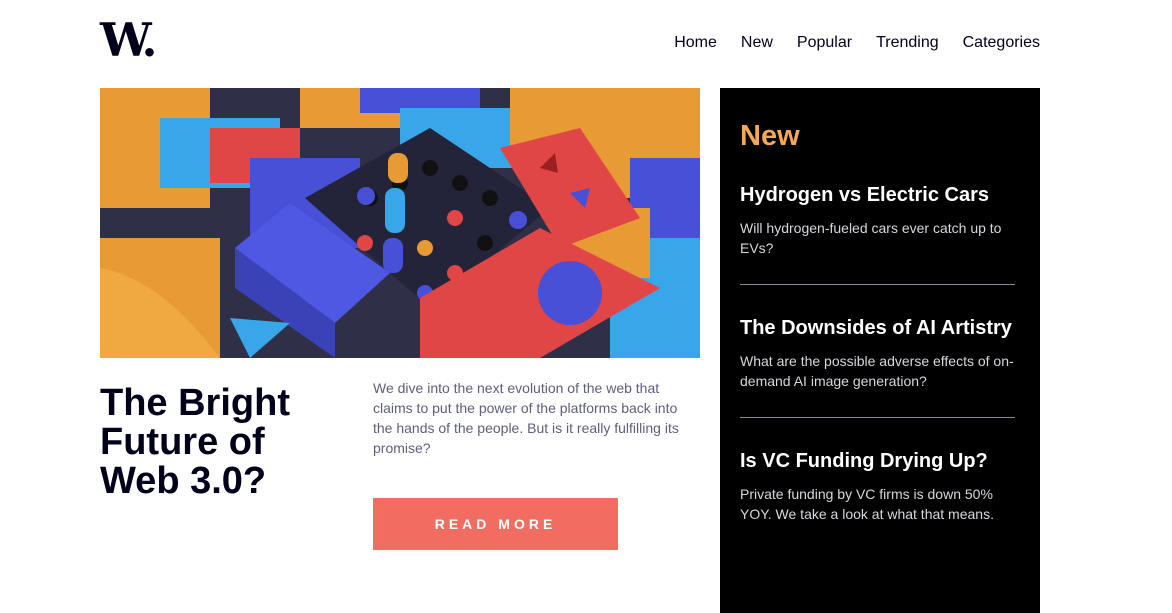  Describe the element at coordinates (757, 43) in the screenshot. I see `nav-new-link: New` at that location.